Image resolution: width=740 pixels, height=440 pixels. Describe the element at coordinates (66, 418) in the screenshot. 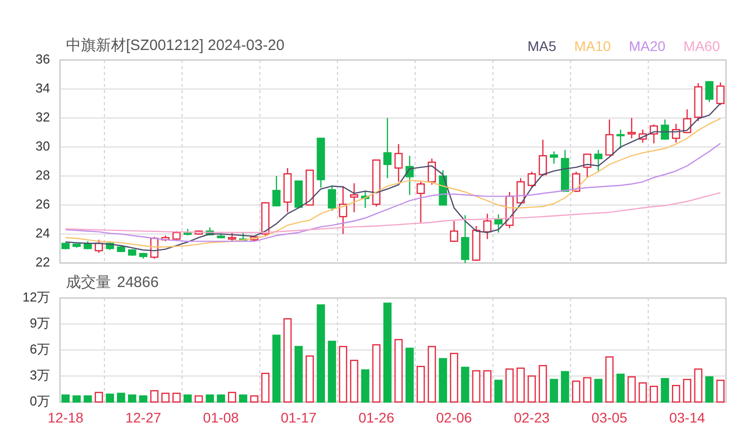

I see `date-label: 12-18` at that location.